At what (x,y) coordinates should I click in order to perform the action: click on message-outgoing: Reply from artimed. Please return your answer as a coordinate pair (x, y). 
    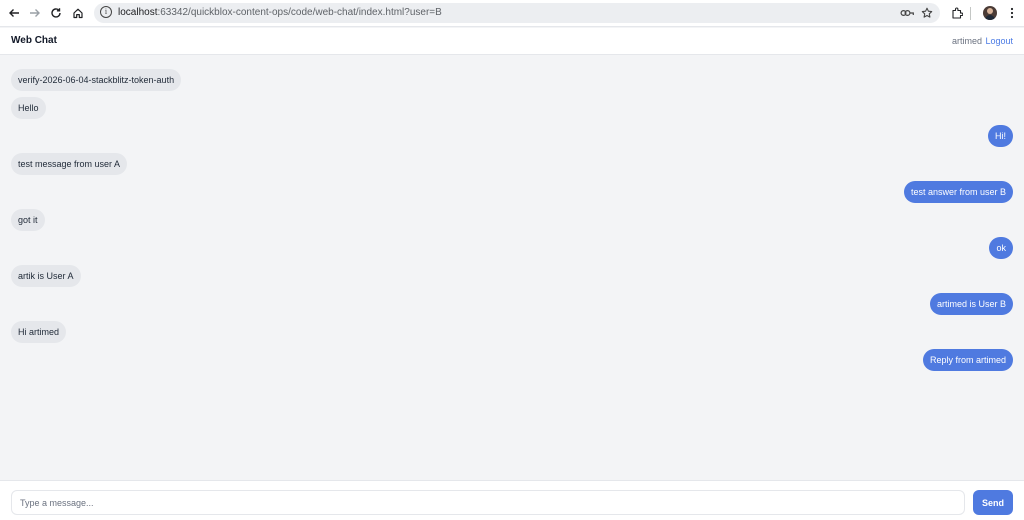
    Looking at the image, I should click on (967, 360).